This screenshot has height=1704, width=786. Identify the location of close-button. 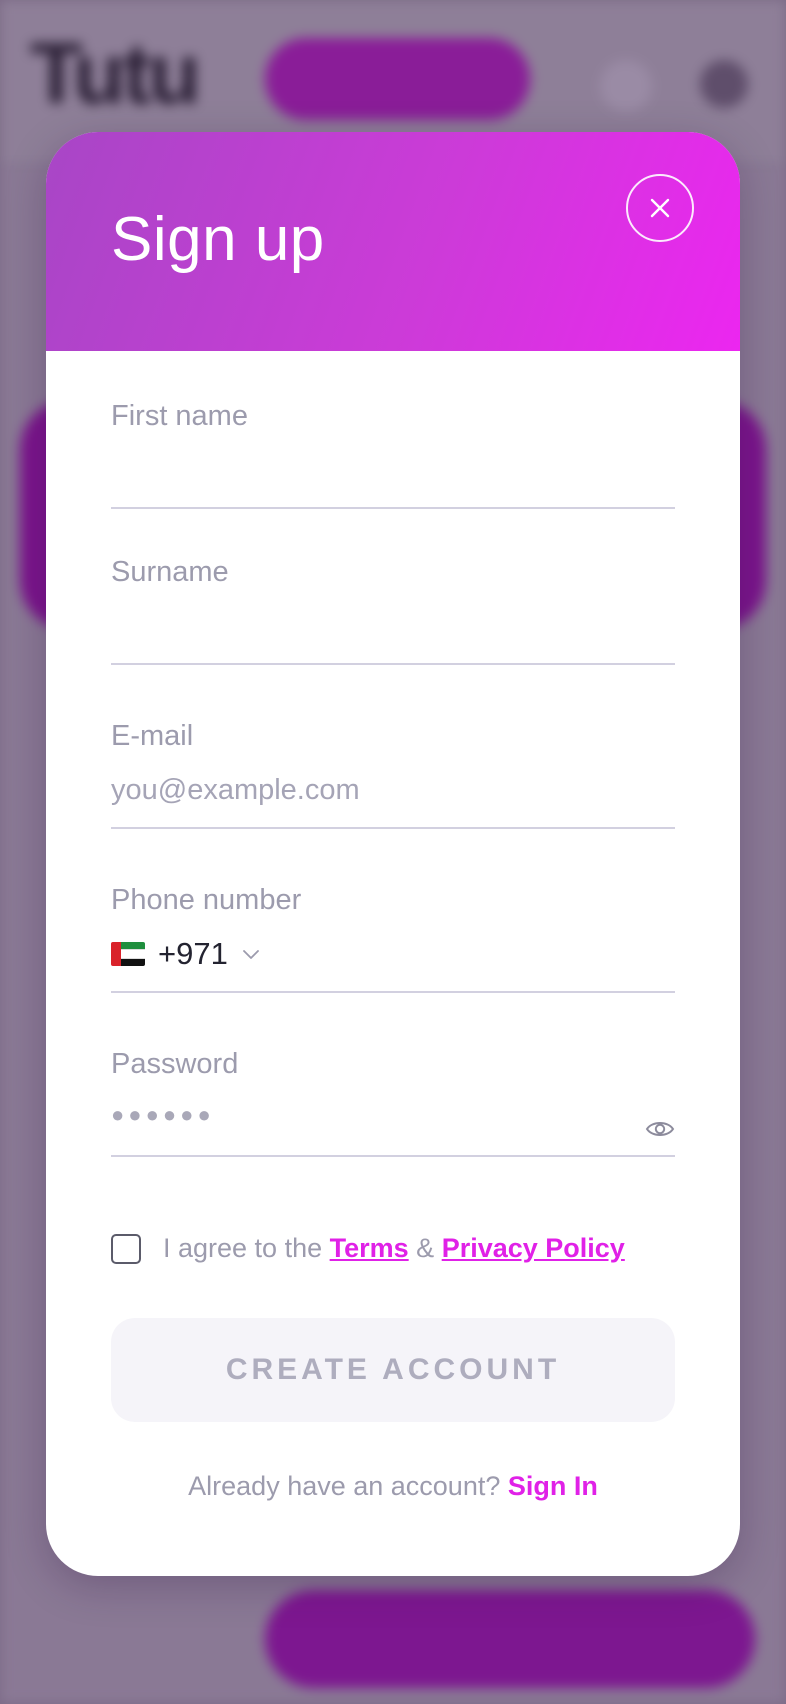
(660, 208).